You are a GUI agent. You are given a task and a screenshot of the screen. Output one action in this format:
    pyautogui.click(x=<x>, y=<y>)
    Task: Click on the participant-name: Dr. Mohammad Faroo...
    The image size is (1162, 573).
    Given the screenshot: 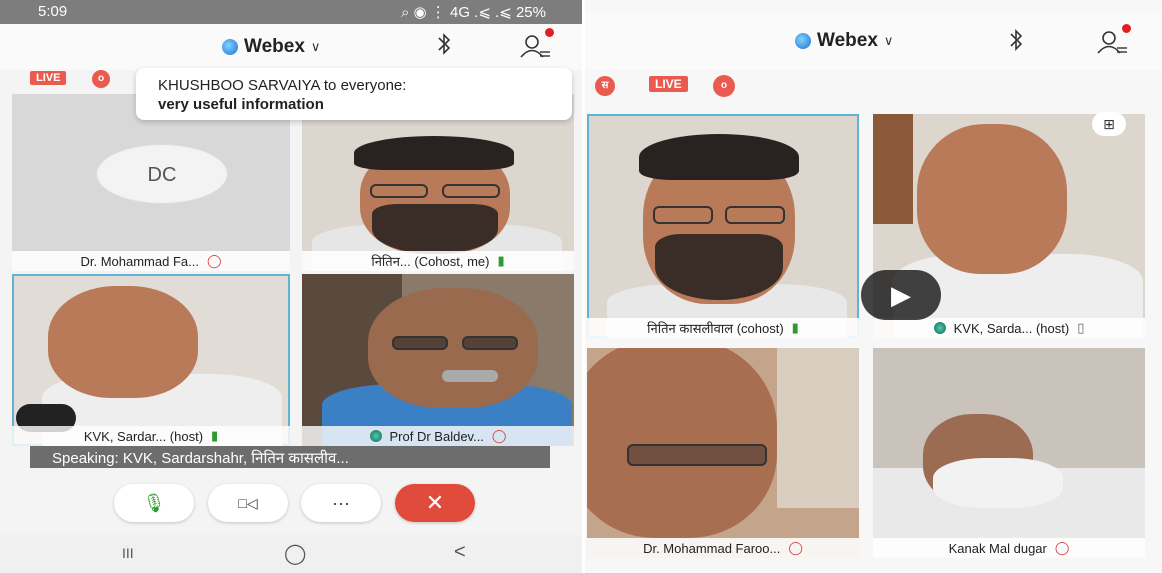 What is the action you would take?
    pyautogui.click(x=712, y=548)
    